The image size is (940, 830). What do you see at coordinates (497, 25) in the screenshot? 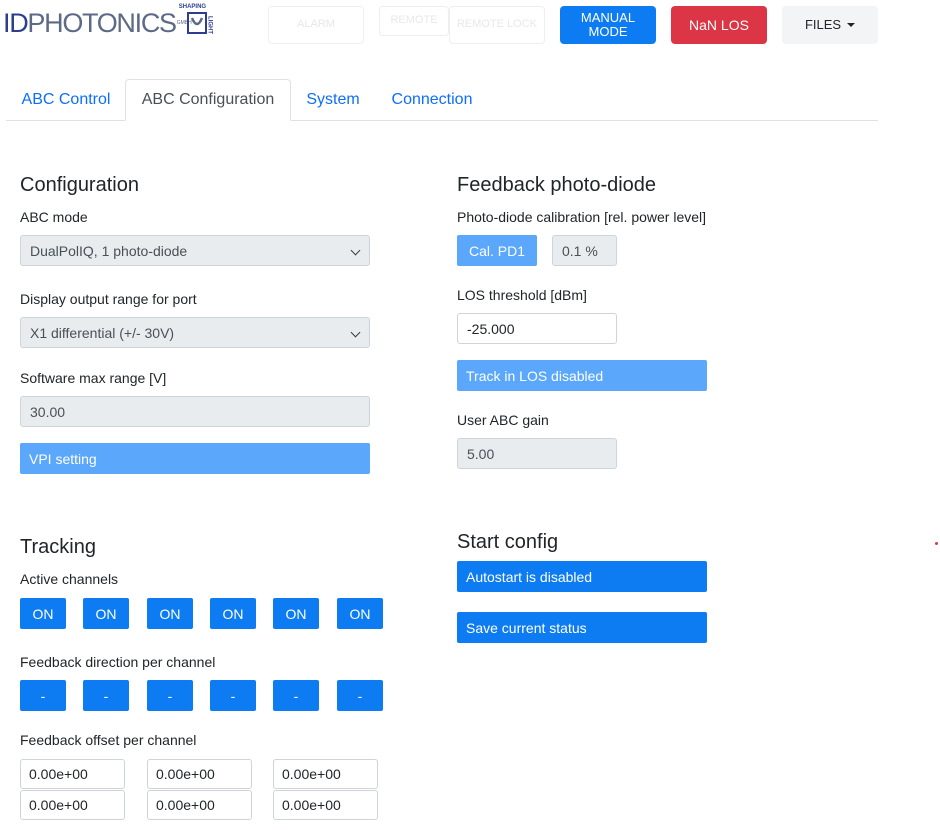
I see `remote-lock-button: REMOTE LOCK` at bounding box center [497, 25].